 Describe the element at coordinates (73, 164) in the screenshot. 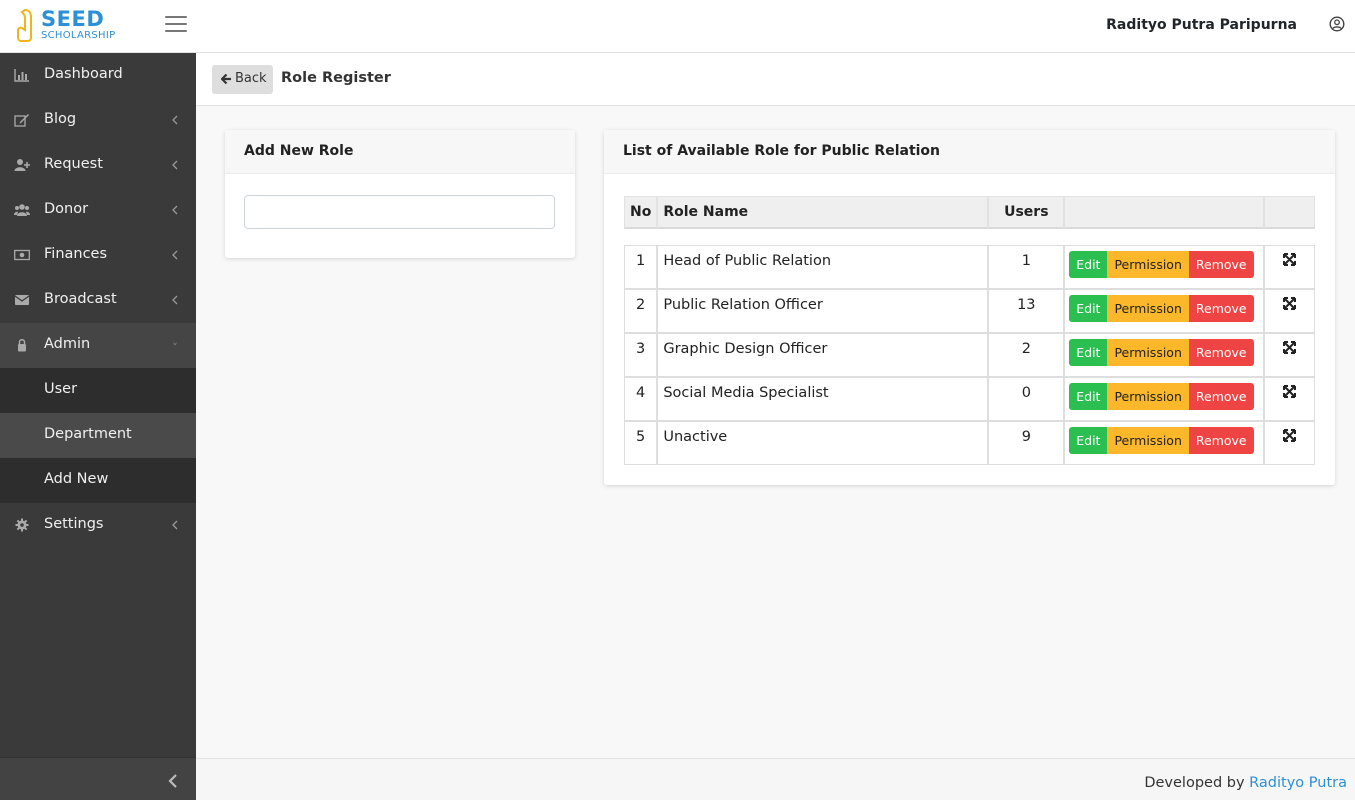

I see `sidebar-item-label: Request` at that location.